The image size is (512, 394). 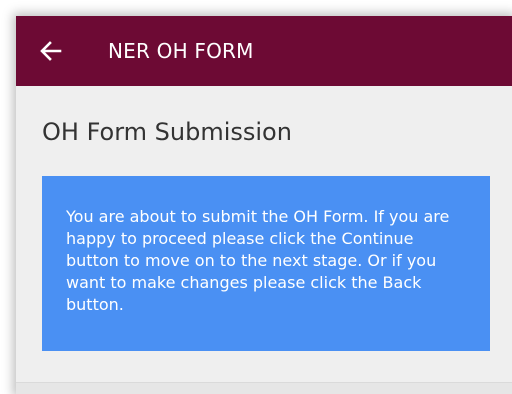 I want to click on page-title: OH Form Submission, so click(x=167, y=132).